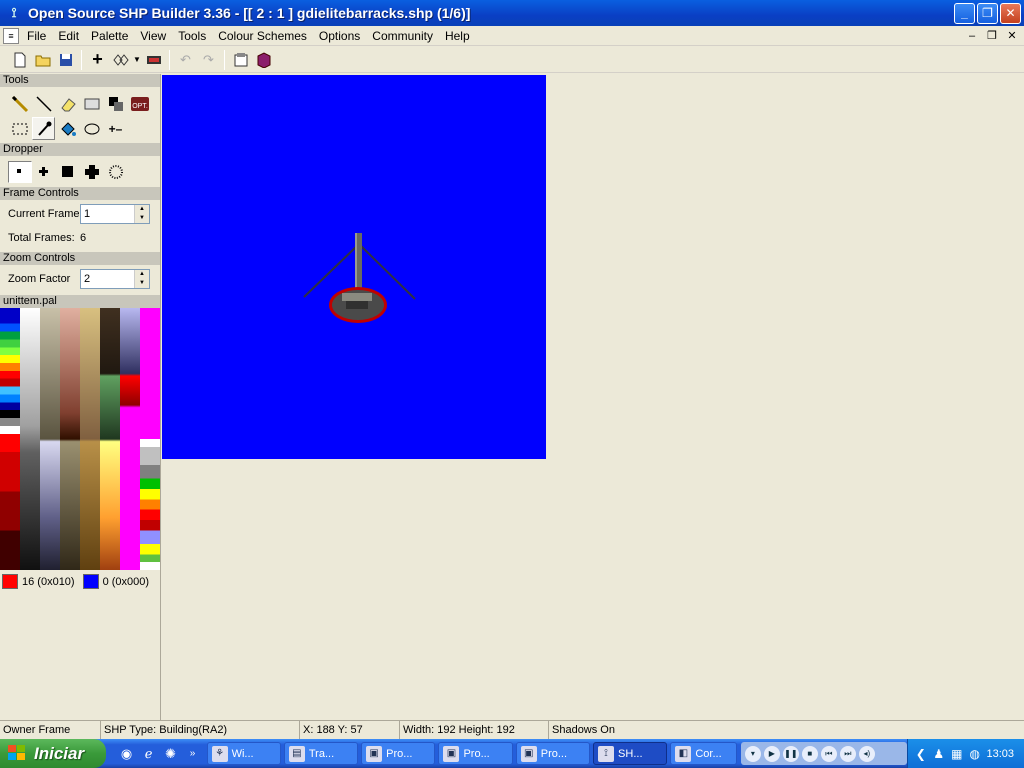  I want to click on zoom-factor-value: 2, so click(107, 279).